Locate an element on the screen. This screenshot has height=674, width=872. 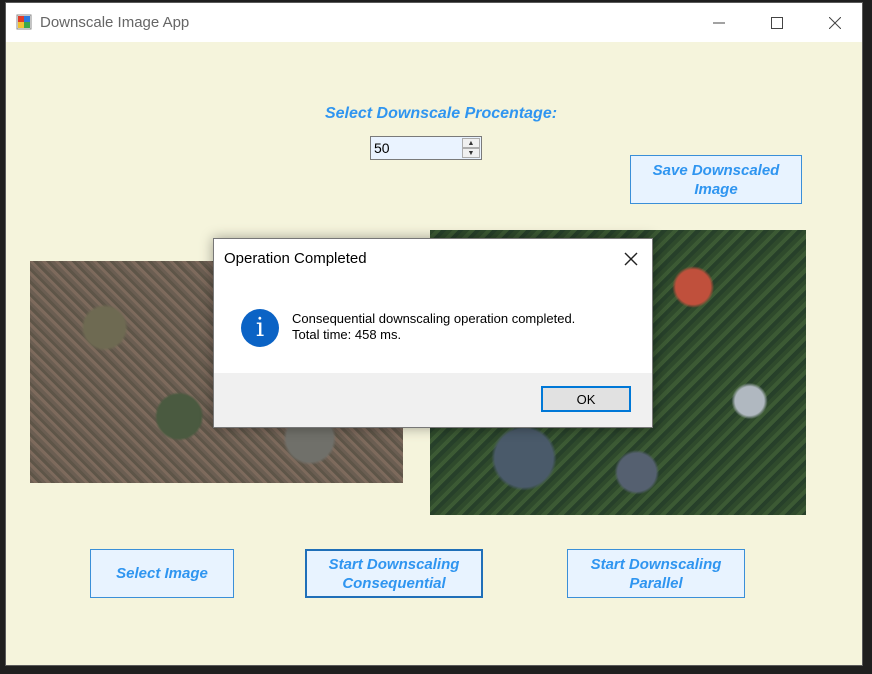
close-button is located at coordinates (835, 22).